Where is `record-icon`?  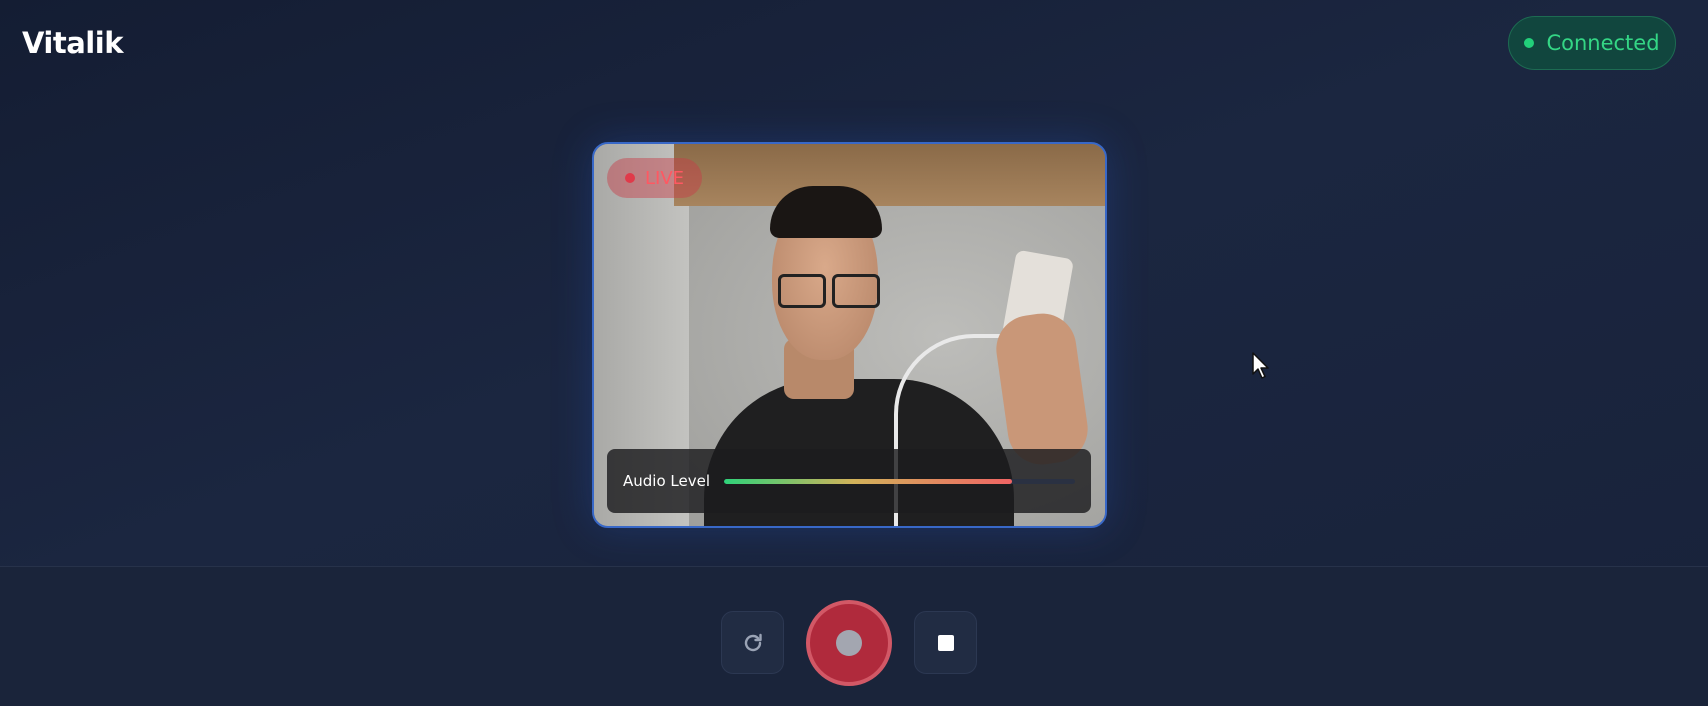
record-icon is located at coordinates (849, 643).